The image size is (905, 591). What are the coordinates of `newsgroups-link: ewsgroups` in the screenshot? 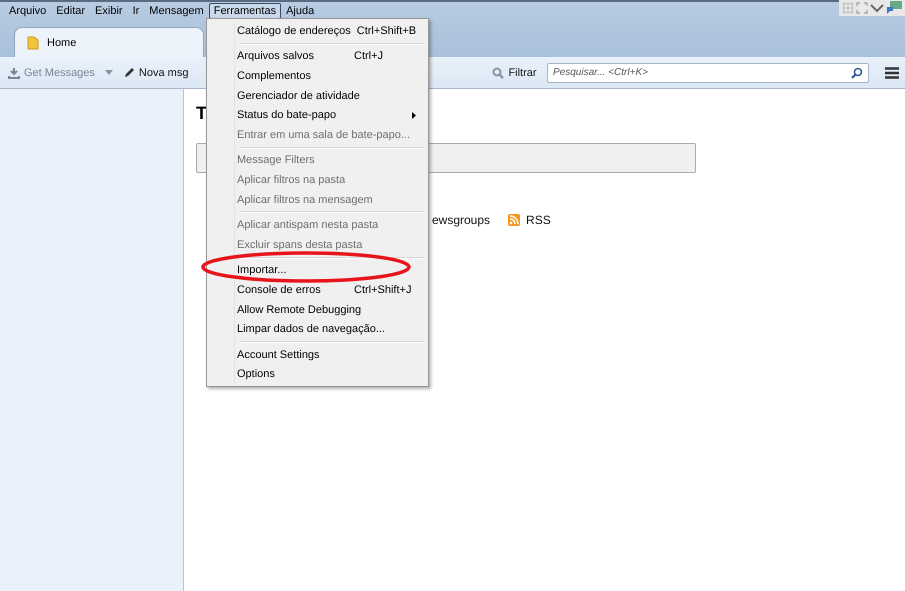 It's located at (461, 220).